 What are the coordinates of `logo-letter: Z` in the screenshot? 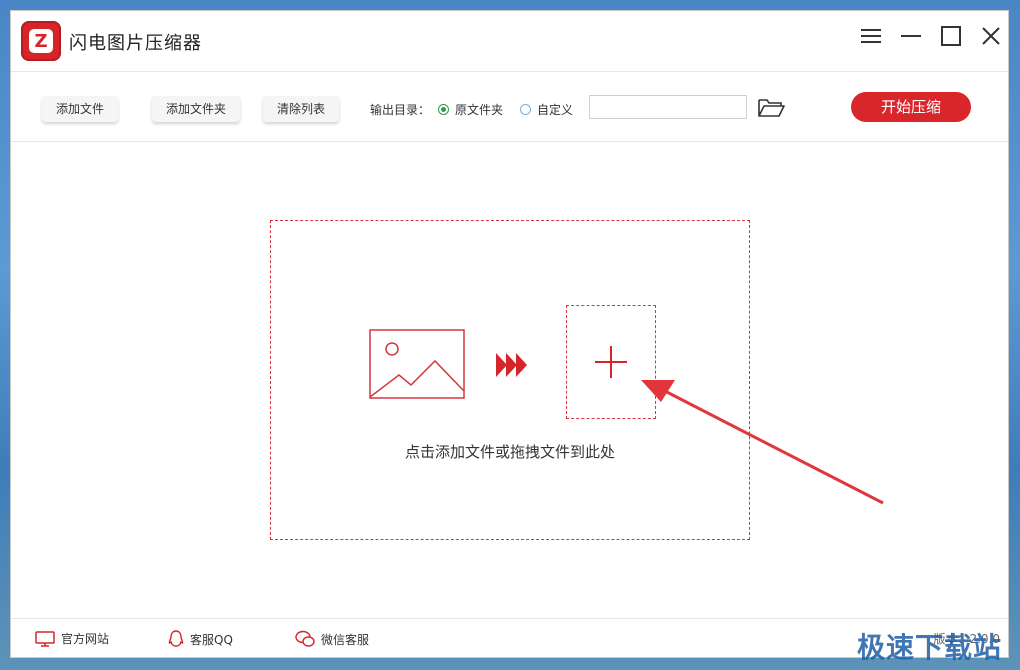 It's located at (41, 41).